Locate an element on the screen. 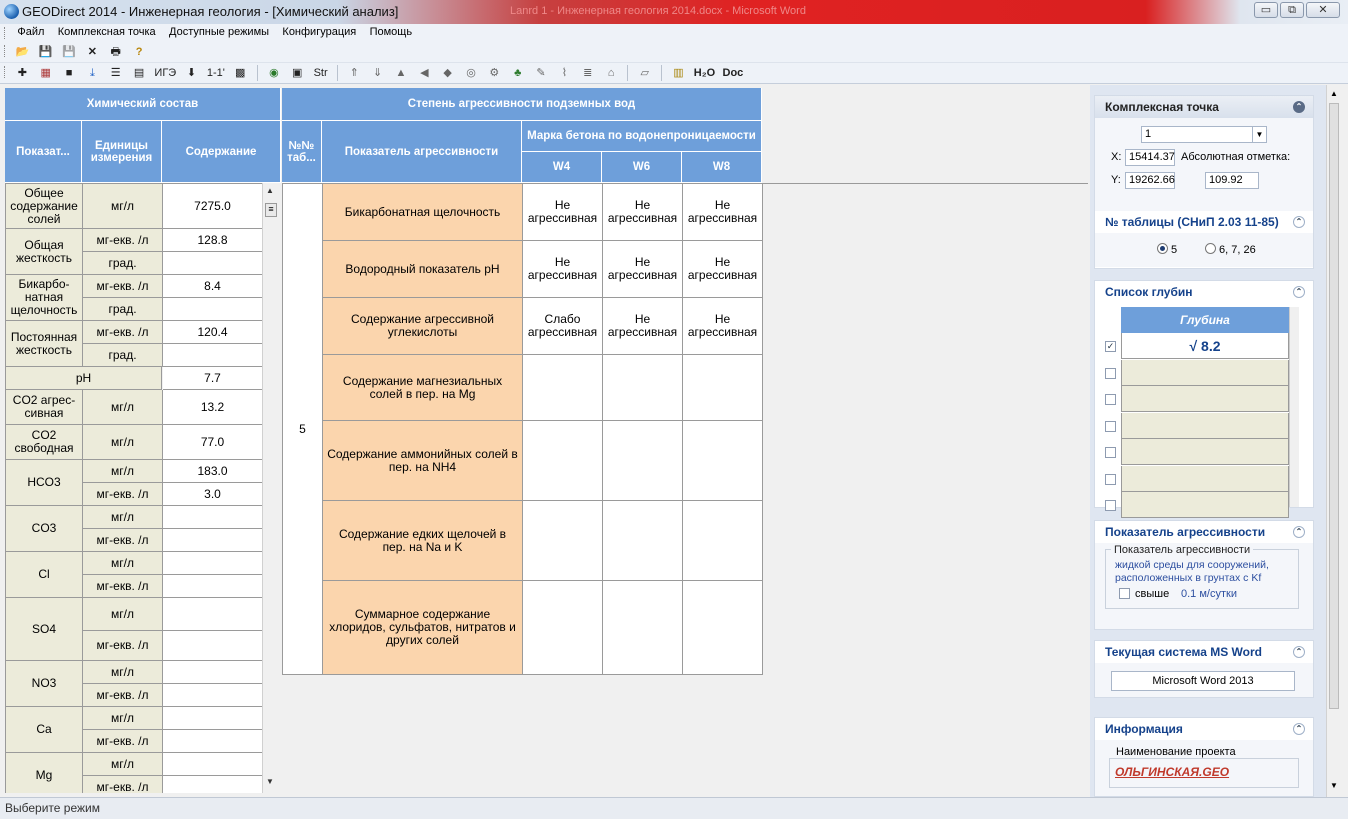 Image resolution: width=1348 pixels, height=819 pixels. section-button: 1-1' is located at coordinates (216, 73).